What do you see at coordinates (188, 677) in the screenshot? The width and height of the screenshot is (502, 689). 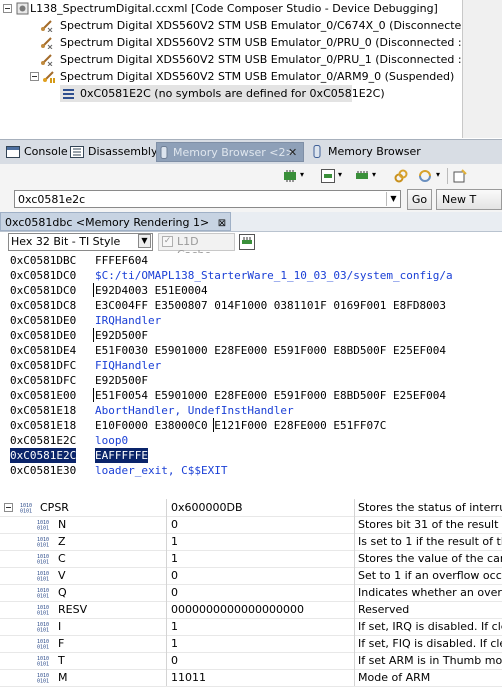 I see `register-value: 11011` at bounding box center [188, 677].